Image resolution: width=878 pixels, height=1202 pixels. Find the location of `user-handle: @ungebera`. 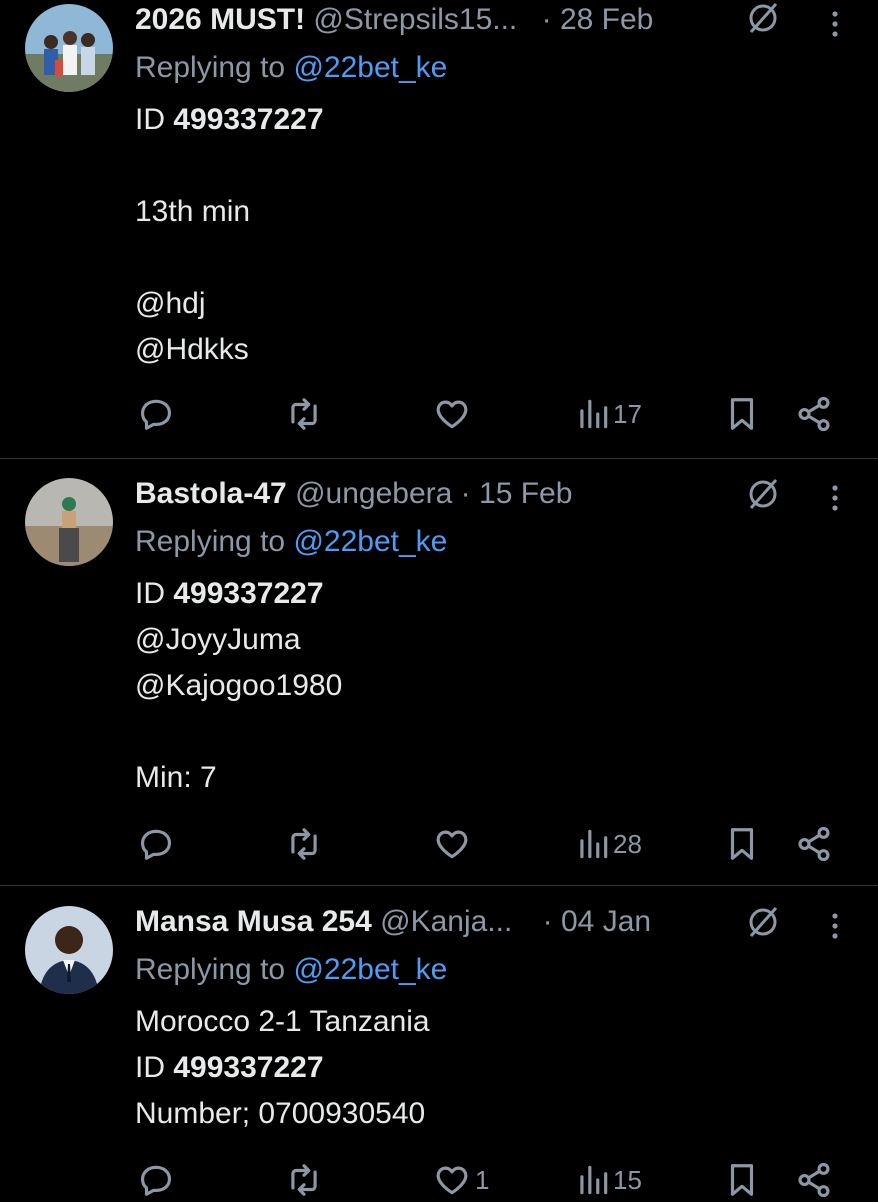

user-handle: @ungebera is located at coordinates (373, 493).